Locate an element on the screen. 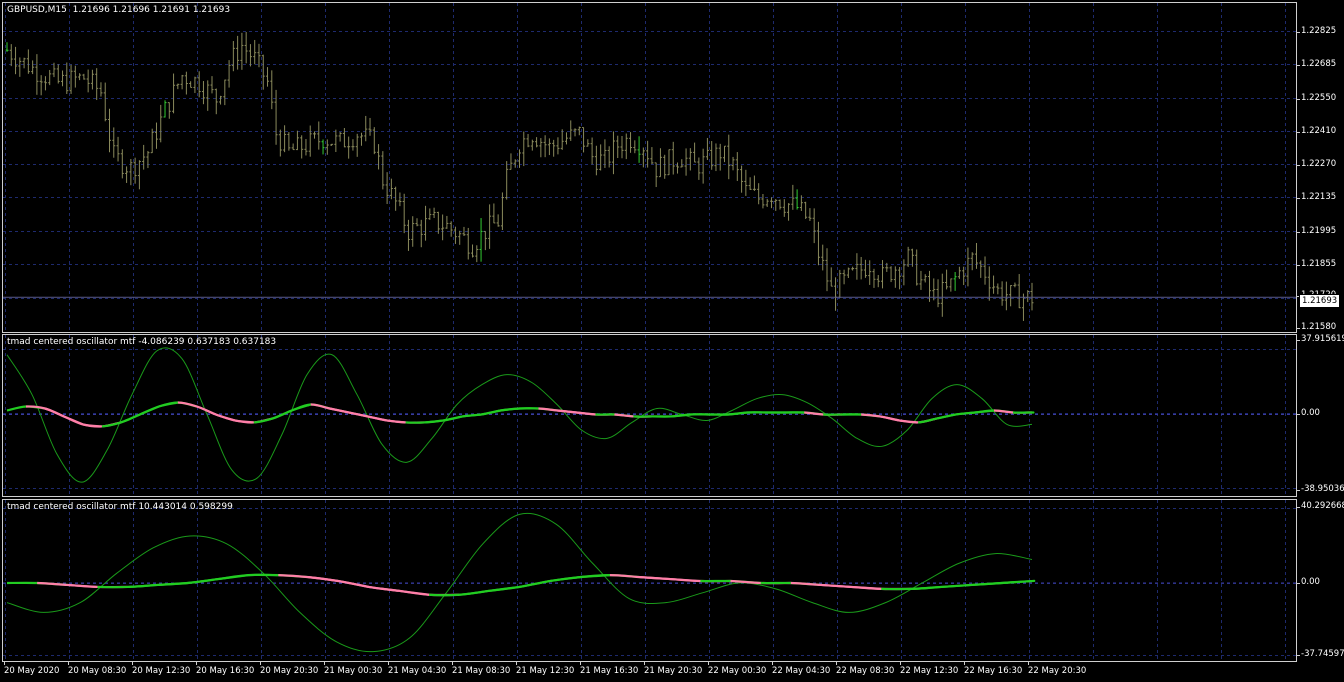 Image resolution: width=1344 pixels, height=682 pixels. price-tick-label: 1.22410 is located at coordinates (1316, 131).